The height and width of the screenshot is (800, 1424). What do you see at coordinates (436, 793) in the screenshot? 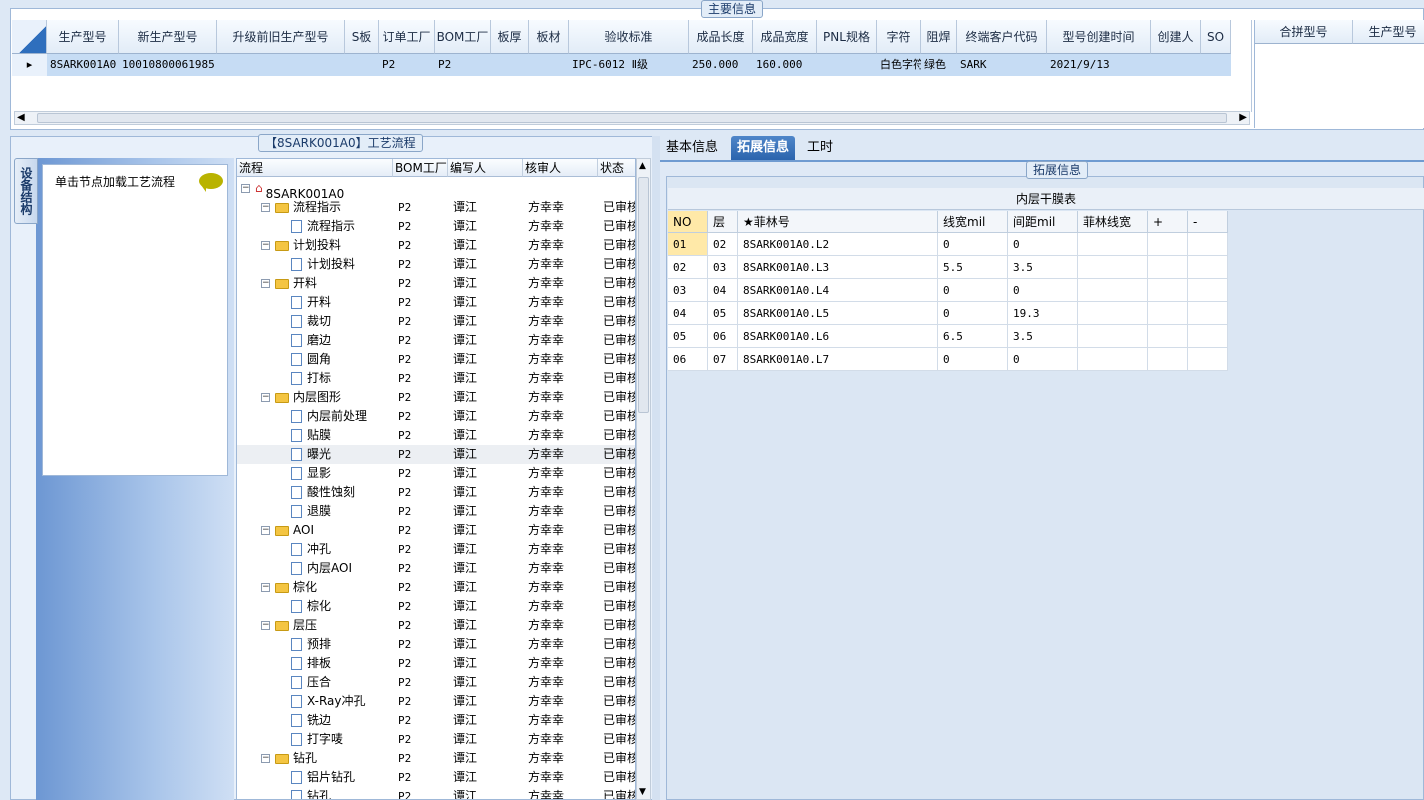
I see `tree-row: 钻孔 P2 谭江 方幸幸 已审核` at bounding box center [436, 793].